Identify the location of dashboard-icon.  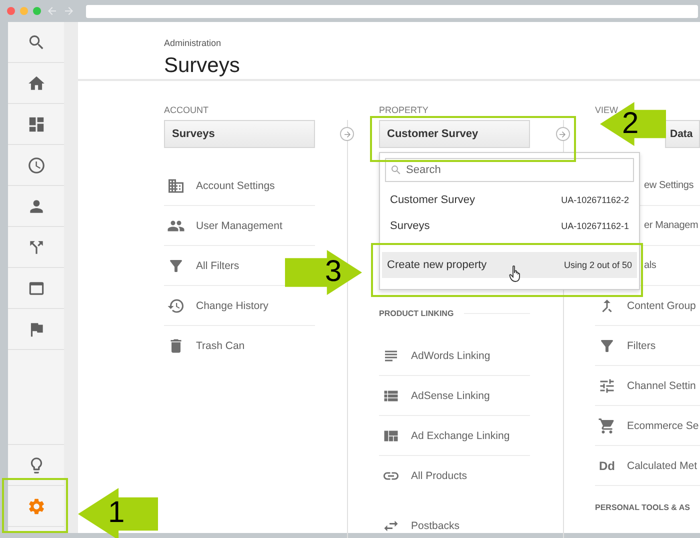
(36, 124).